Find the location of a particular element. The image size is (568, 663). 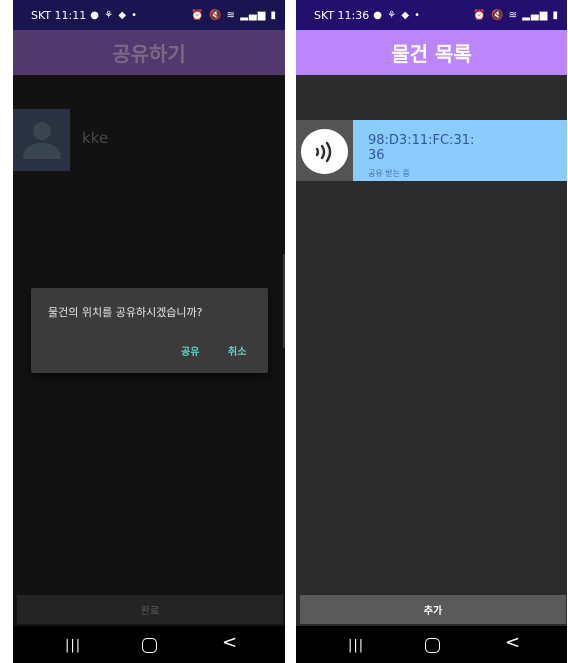

share-button: 공유 is located at coordinates (190, 350).